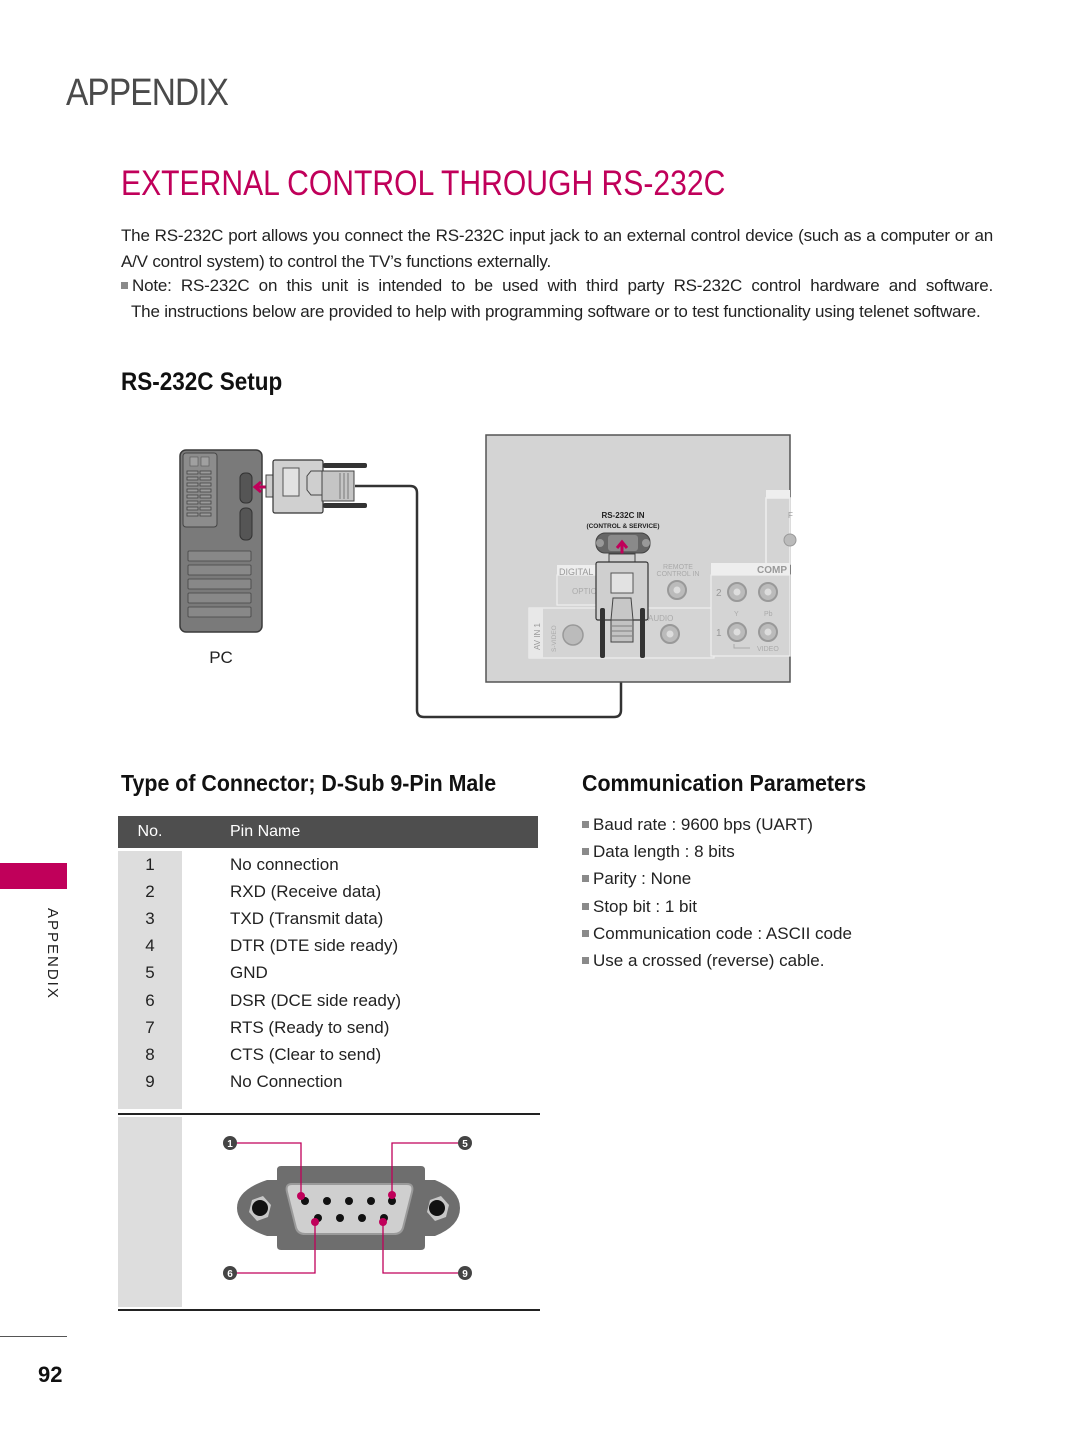 The height and width of the screenshot is (1439, 1080). I want to click on pin-name: RTS (Ready to send), so click(310, 1027).